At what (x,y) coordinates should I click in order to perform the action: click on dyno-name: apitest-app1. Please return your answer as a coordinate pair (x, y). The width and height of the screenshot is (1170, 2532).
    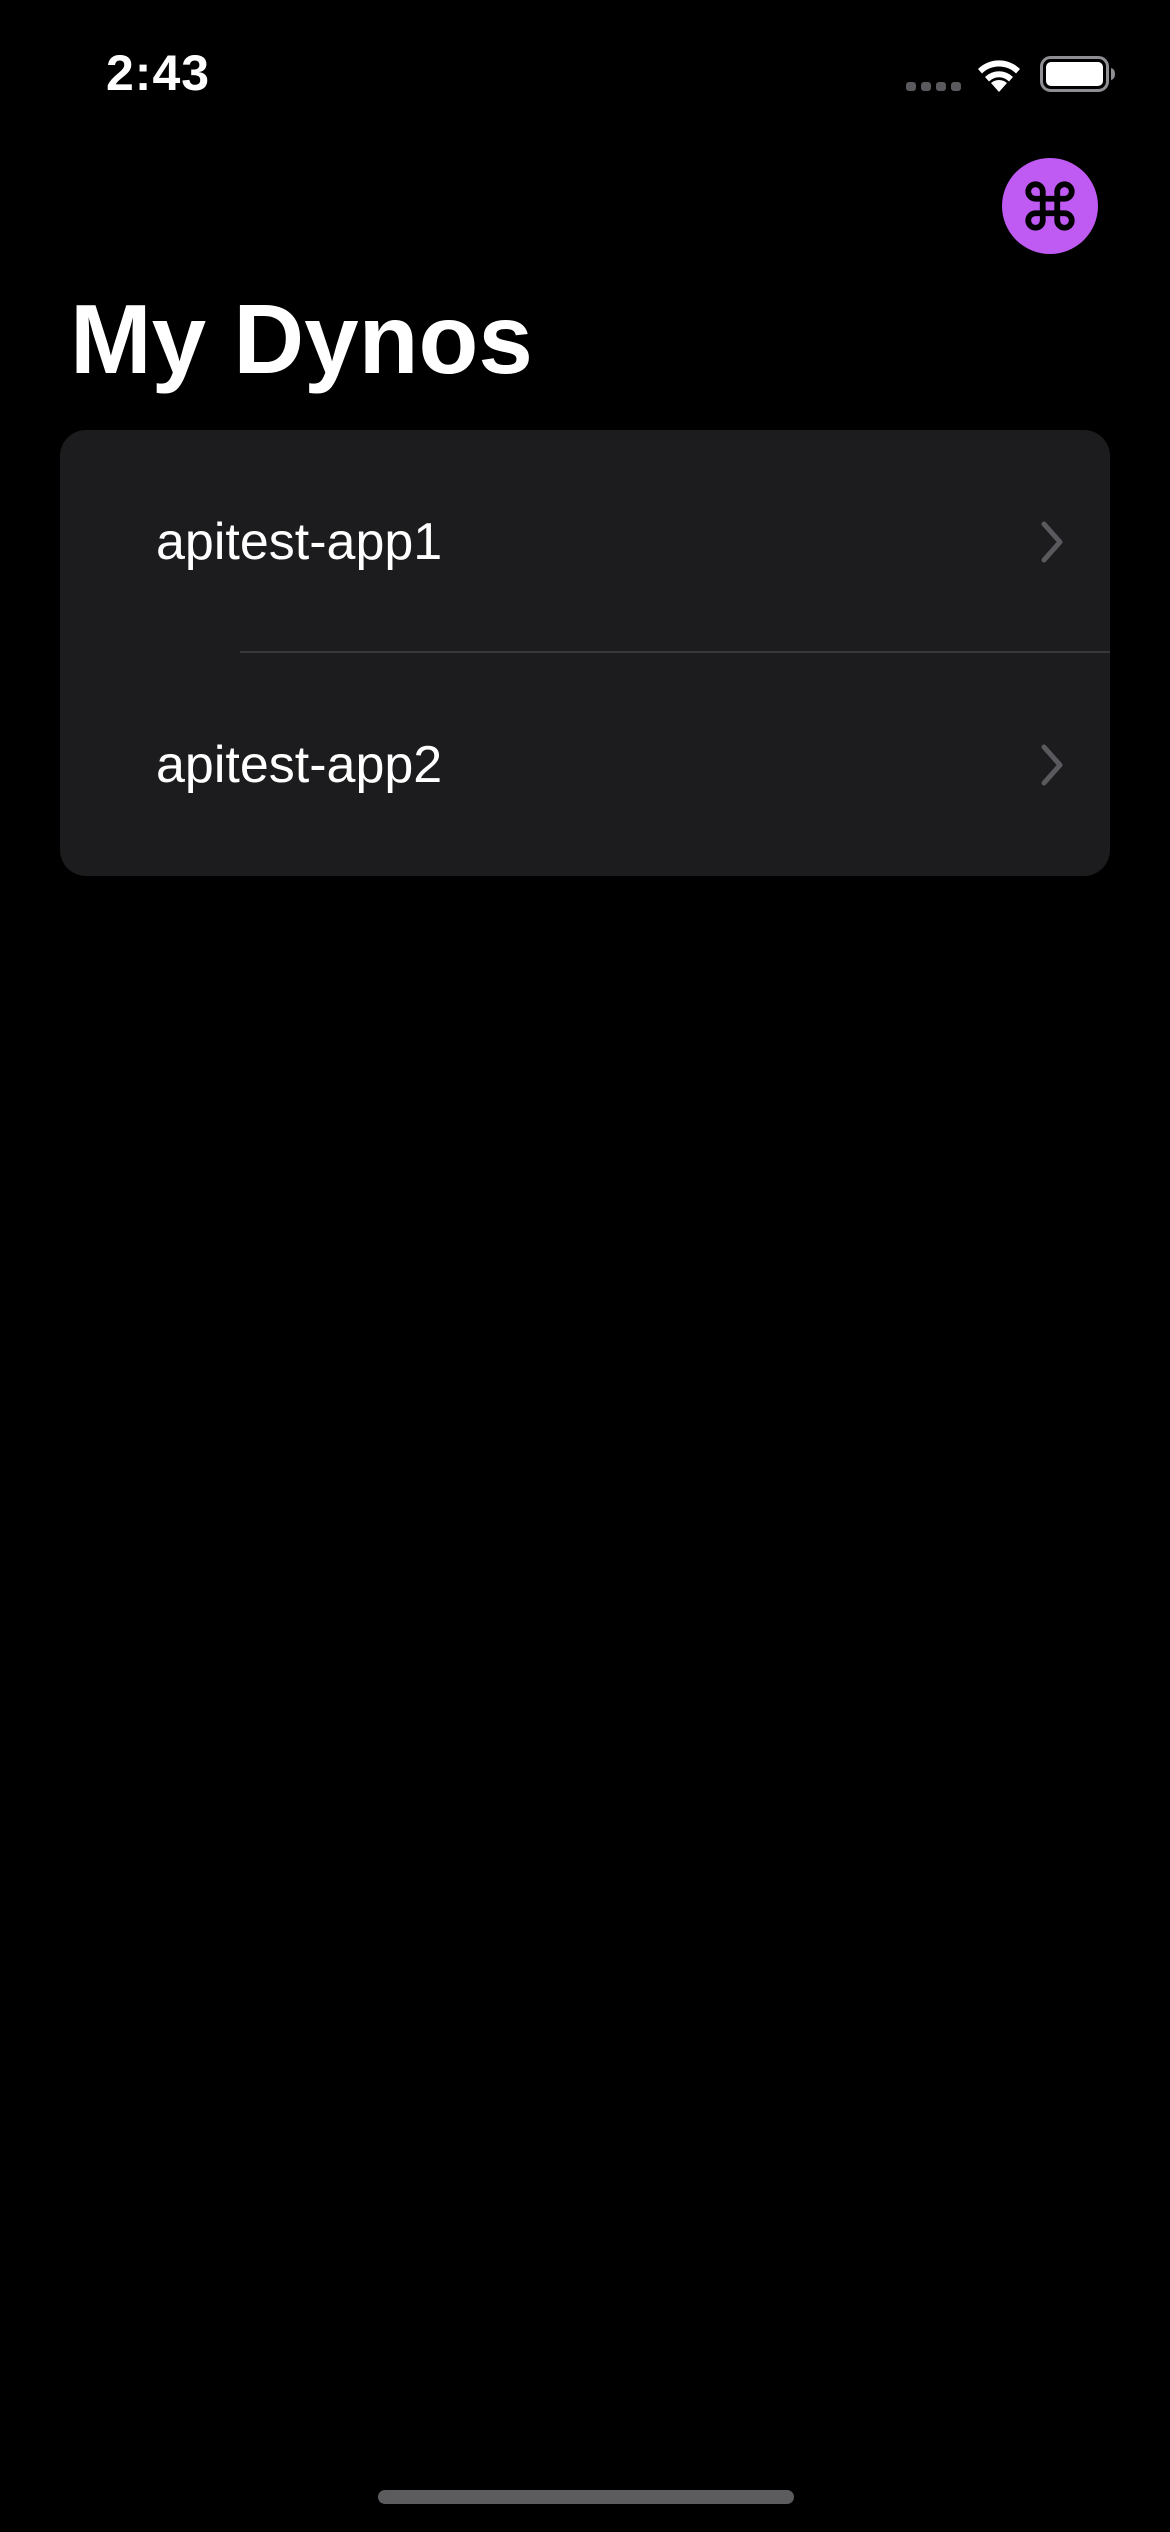
    Looking at the image, I should click on (299, 541).